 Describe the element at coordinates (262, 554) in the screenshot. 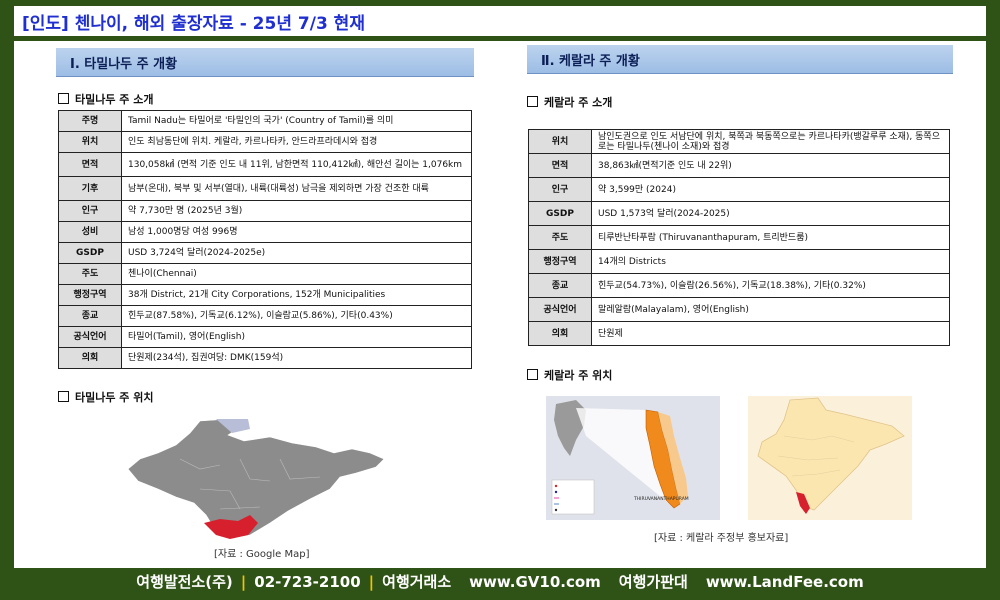

I see `tamil-nadu-map-caption: [자료 : Google Map]` at that location.